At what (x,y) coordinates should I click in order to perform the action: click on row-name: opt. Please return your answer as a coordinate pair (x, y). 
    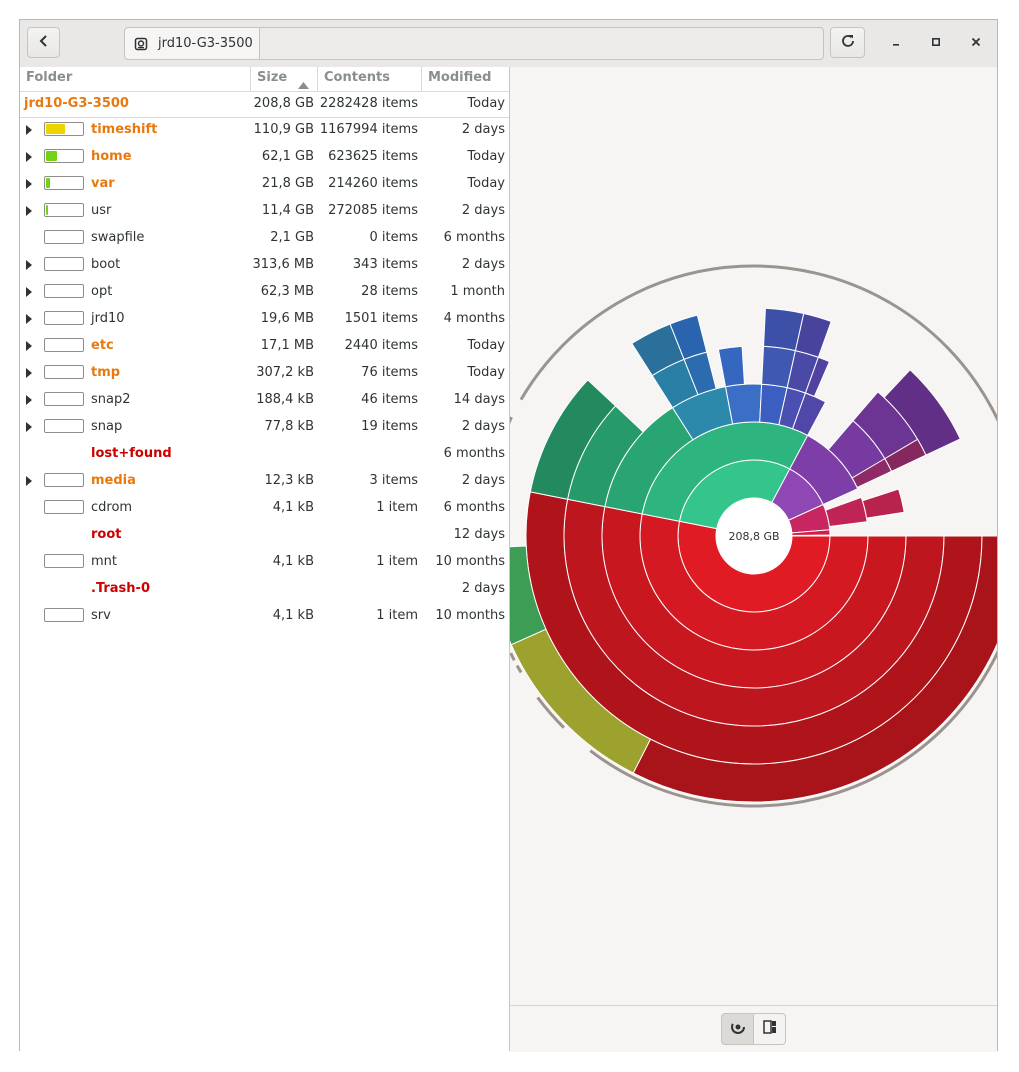
    Looking at the image, I should click on (102, 291).